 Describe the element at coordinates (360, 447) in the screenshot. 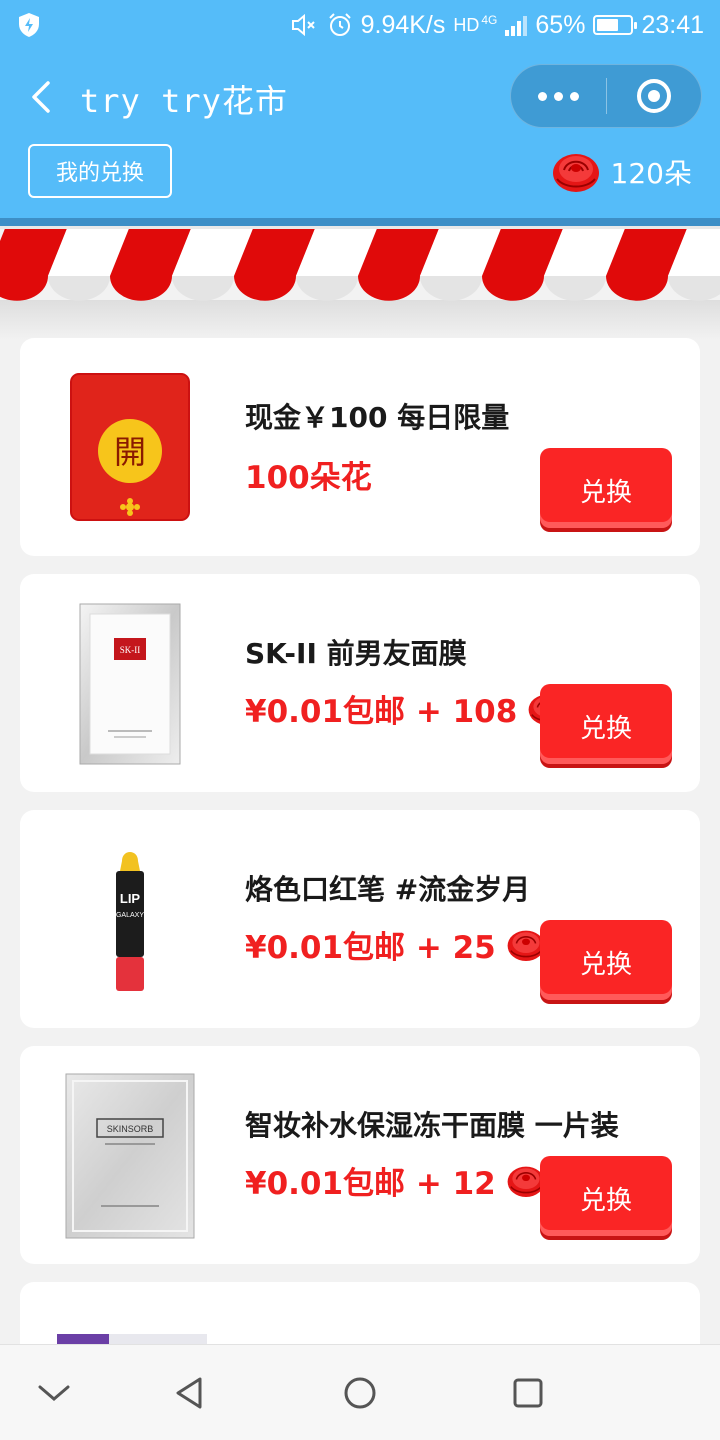

I see `product-card: 開 现金￥100 每日限量 100朵花 兑换` at that location.